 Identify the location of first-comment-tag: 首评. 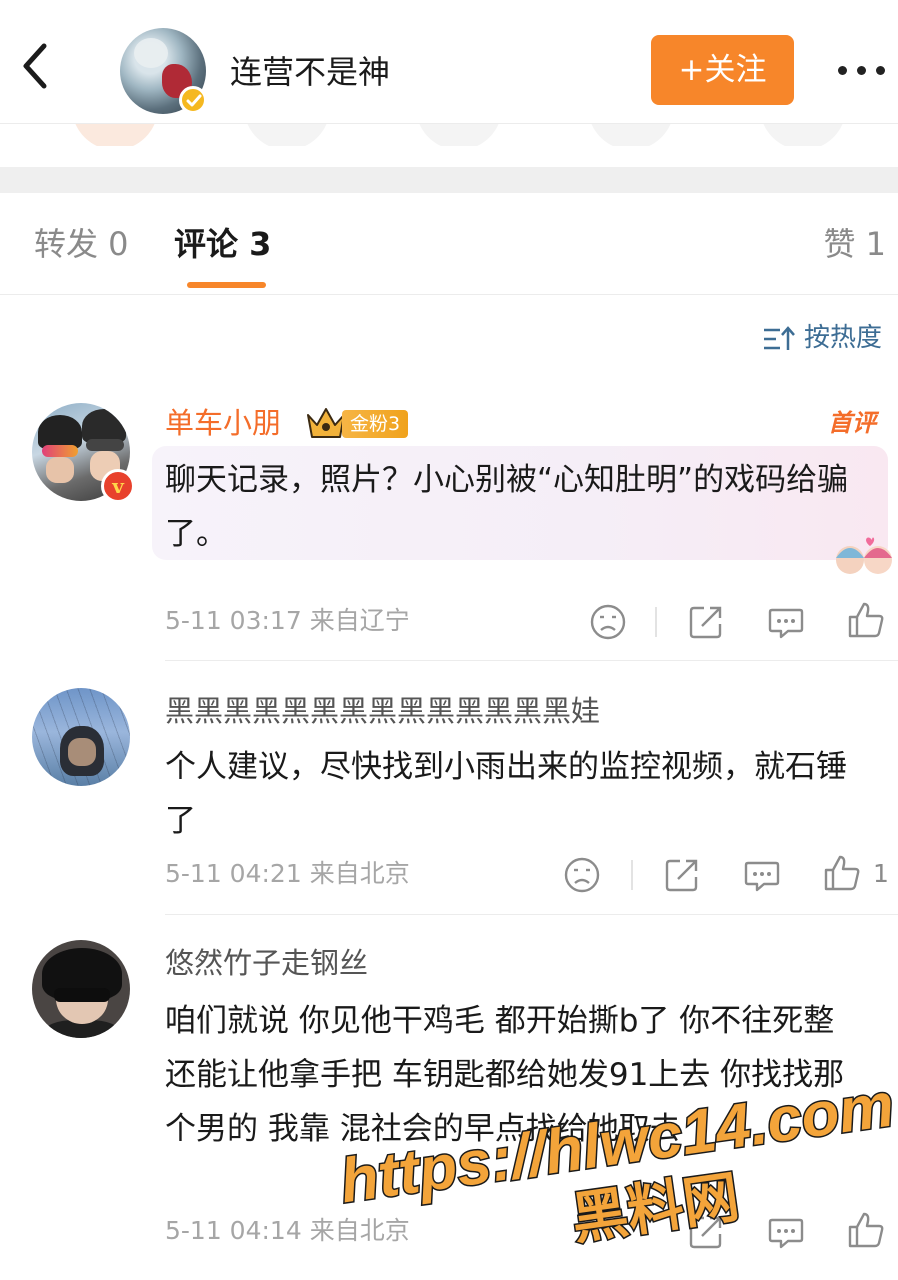
(852, 423).